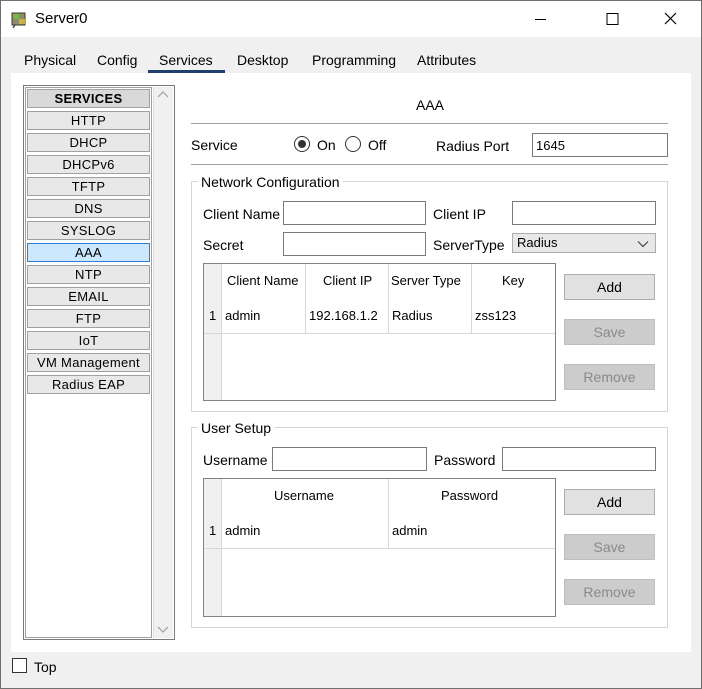 The width and height of the screenshot is (702, 689). Describe the element at coordinates (50, 63) in the screenshot. I see `tab-physical: Physical` at that location.